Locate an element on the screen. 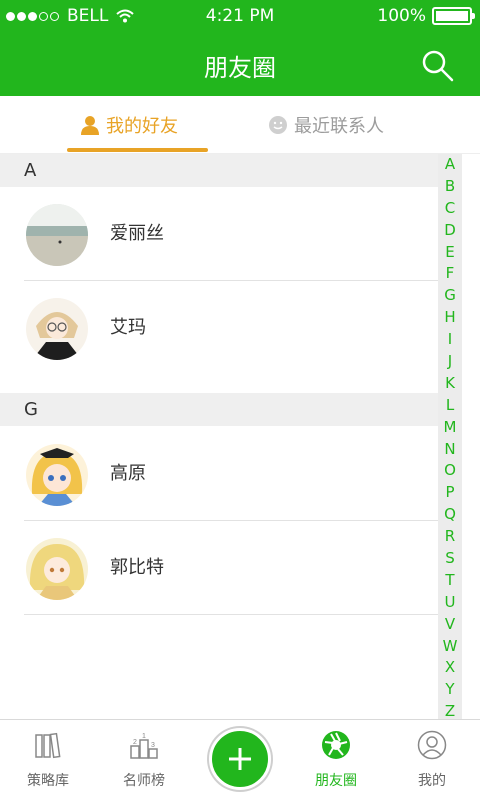 The height and width of the screenshot is (800, 480). svg-text: 2 is located at coordinates (135, 742).